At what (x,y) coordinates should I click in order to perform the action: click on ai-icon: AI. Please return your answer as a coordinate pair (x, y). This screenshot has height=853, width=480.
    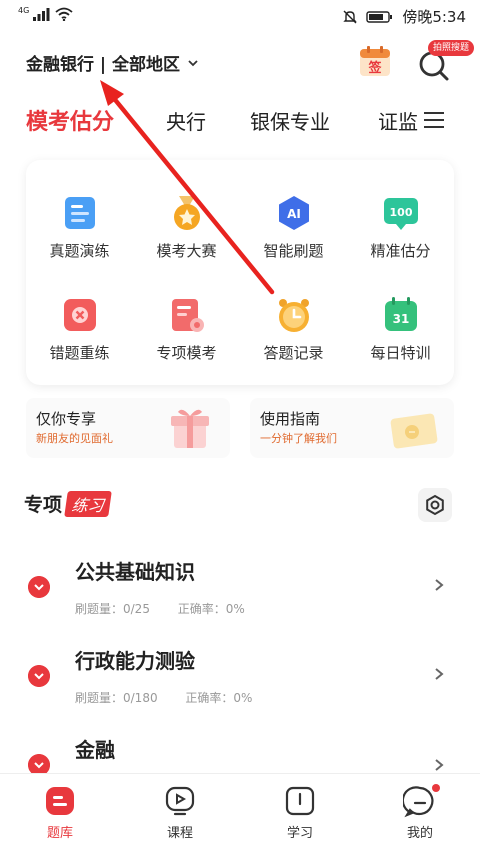
    Looking at the image, I should click on (294, 213).